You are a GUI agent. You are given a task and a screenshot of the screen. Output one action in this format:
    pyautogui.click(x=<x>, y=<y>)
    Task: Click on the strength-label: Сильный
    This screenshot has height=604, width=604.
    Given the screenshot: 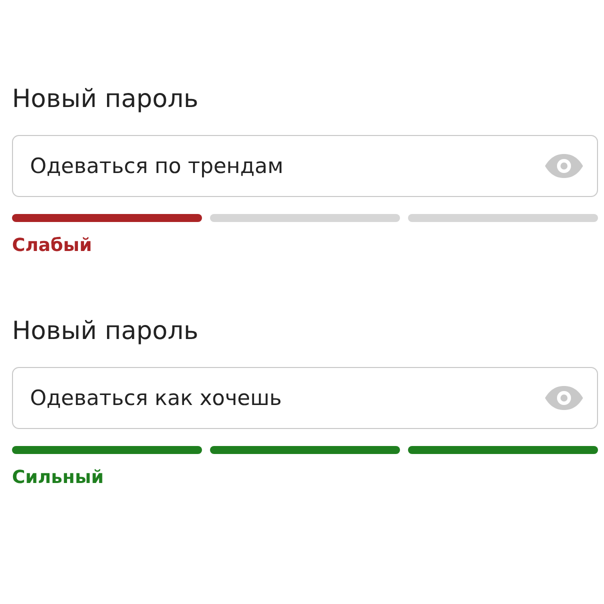 What is the action you would take?
    pyautogui.click(x=58, y=477)
    